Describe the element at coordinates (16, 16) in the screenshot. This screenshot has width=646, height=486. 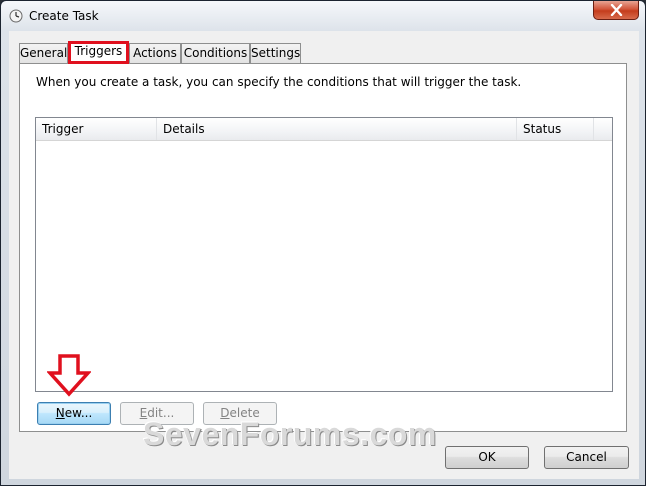
I see `task-scheduler-icon` at that location.